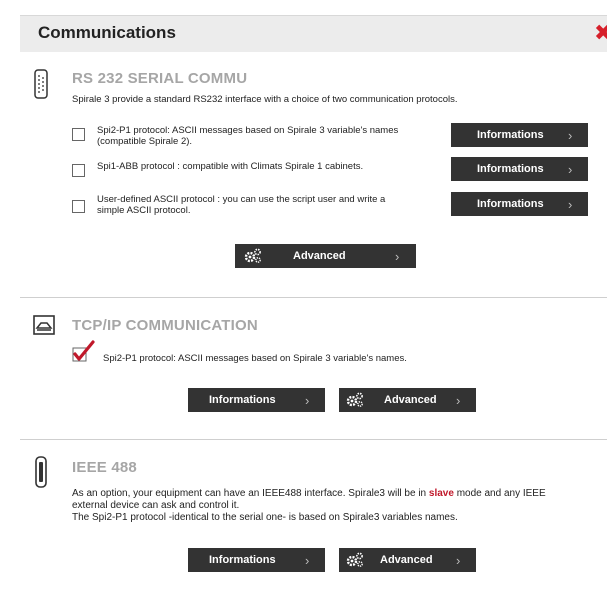 This screenshot has height=603, width=607. Describe the element at coordinates (519, 204) in the screenshot. I see `rs232-option-3-informations-button: Informations ›` at that location.